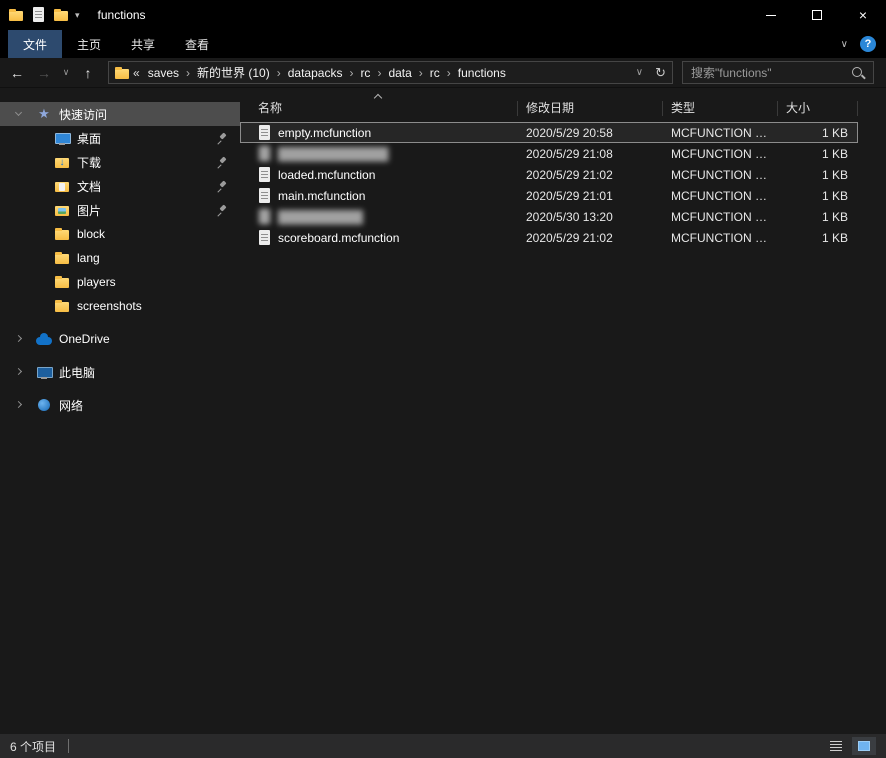 This screenshot has height=758, width=886. I want to click on window-controls: ×, so click(817, 15).